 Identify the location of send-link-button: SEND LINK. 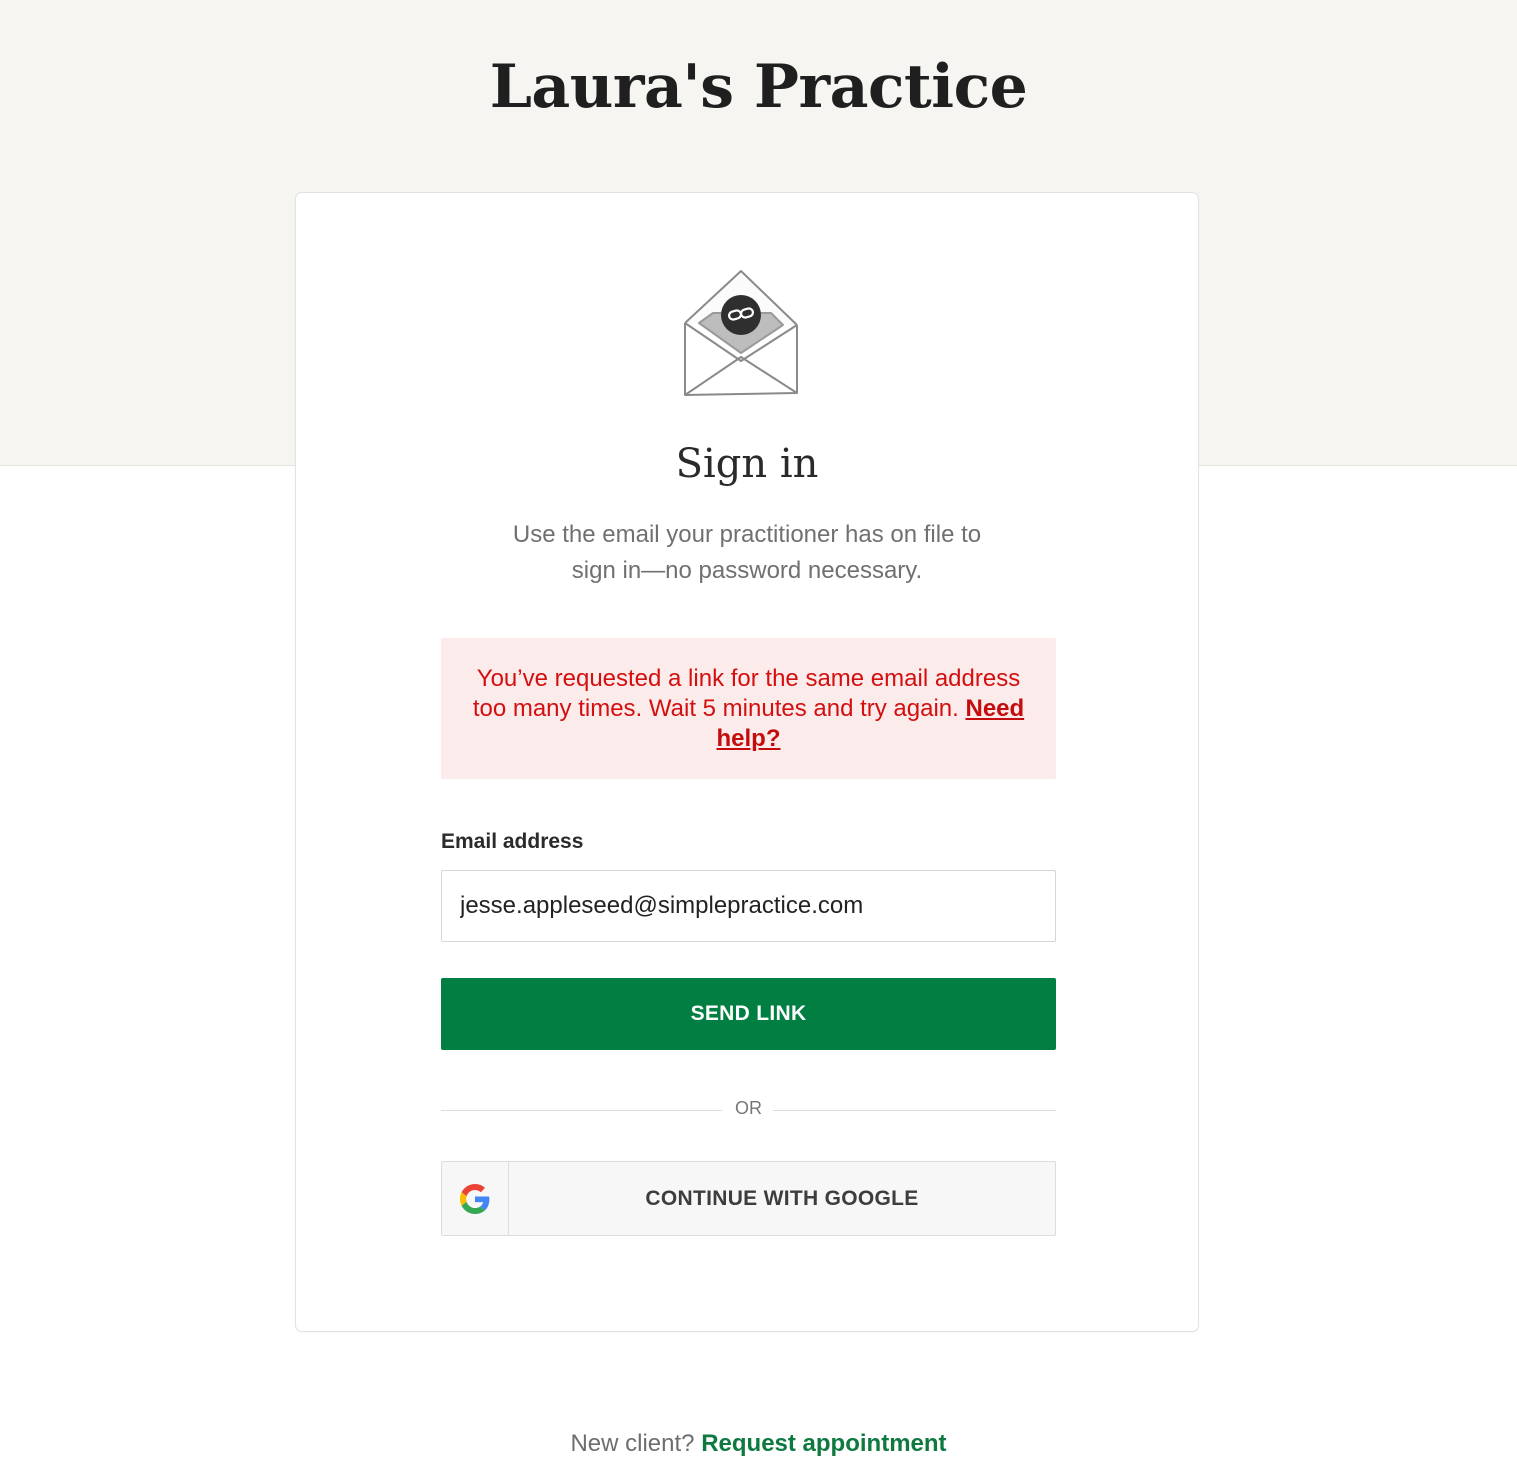
(748, 1014).